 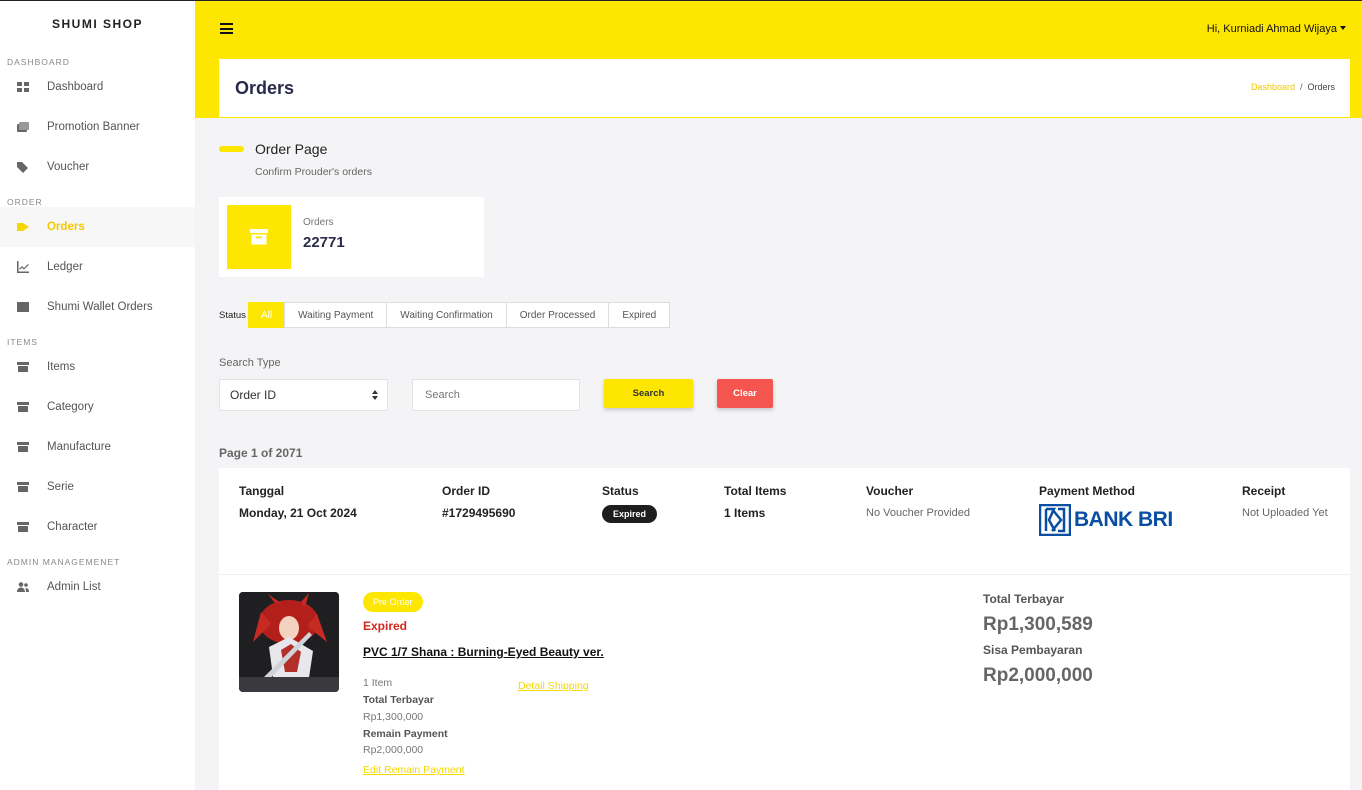 What do you see at coordinates (324, 242) in the screenshot?
I see `stat-value: 22771` at bounding box center [324, 242].